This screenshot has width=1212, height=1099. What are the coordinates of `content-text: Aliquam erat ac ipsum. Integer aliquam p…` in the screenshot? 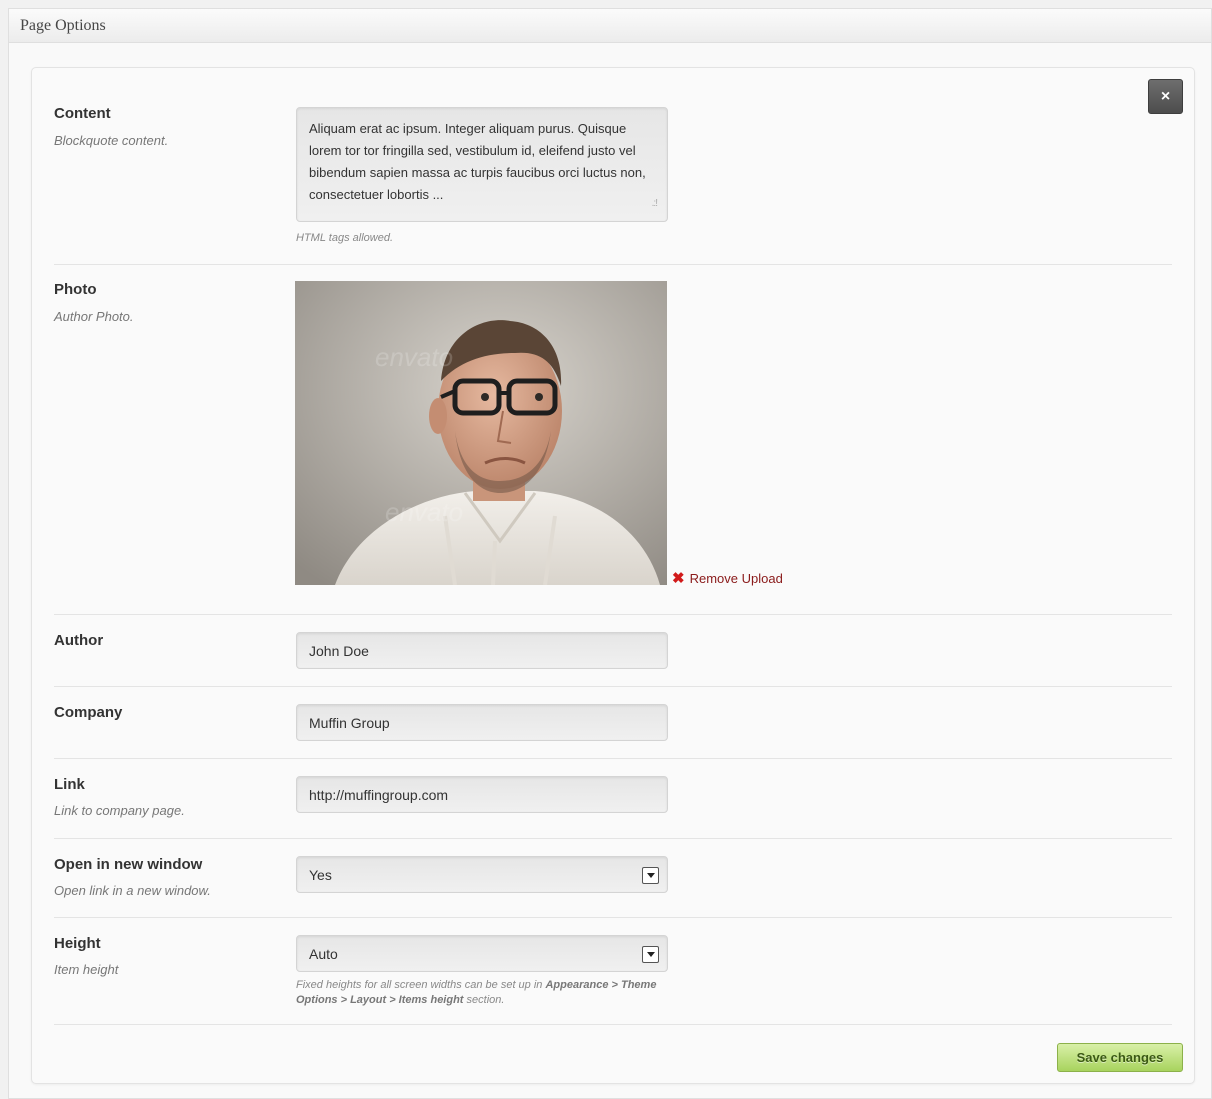 It's located at (477, 161).